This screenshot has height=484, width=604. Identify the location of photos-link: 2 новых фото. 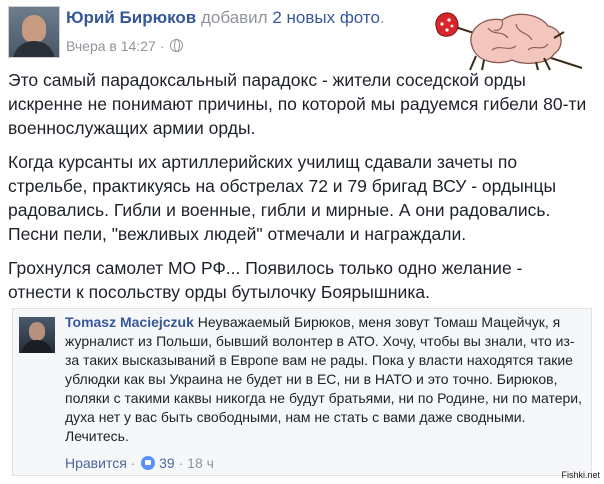
(326, 17).